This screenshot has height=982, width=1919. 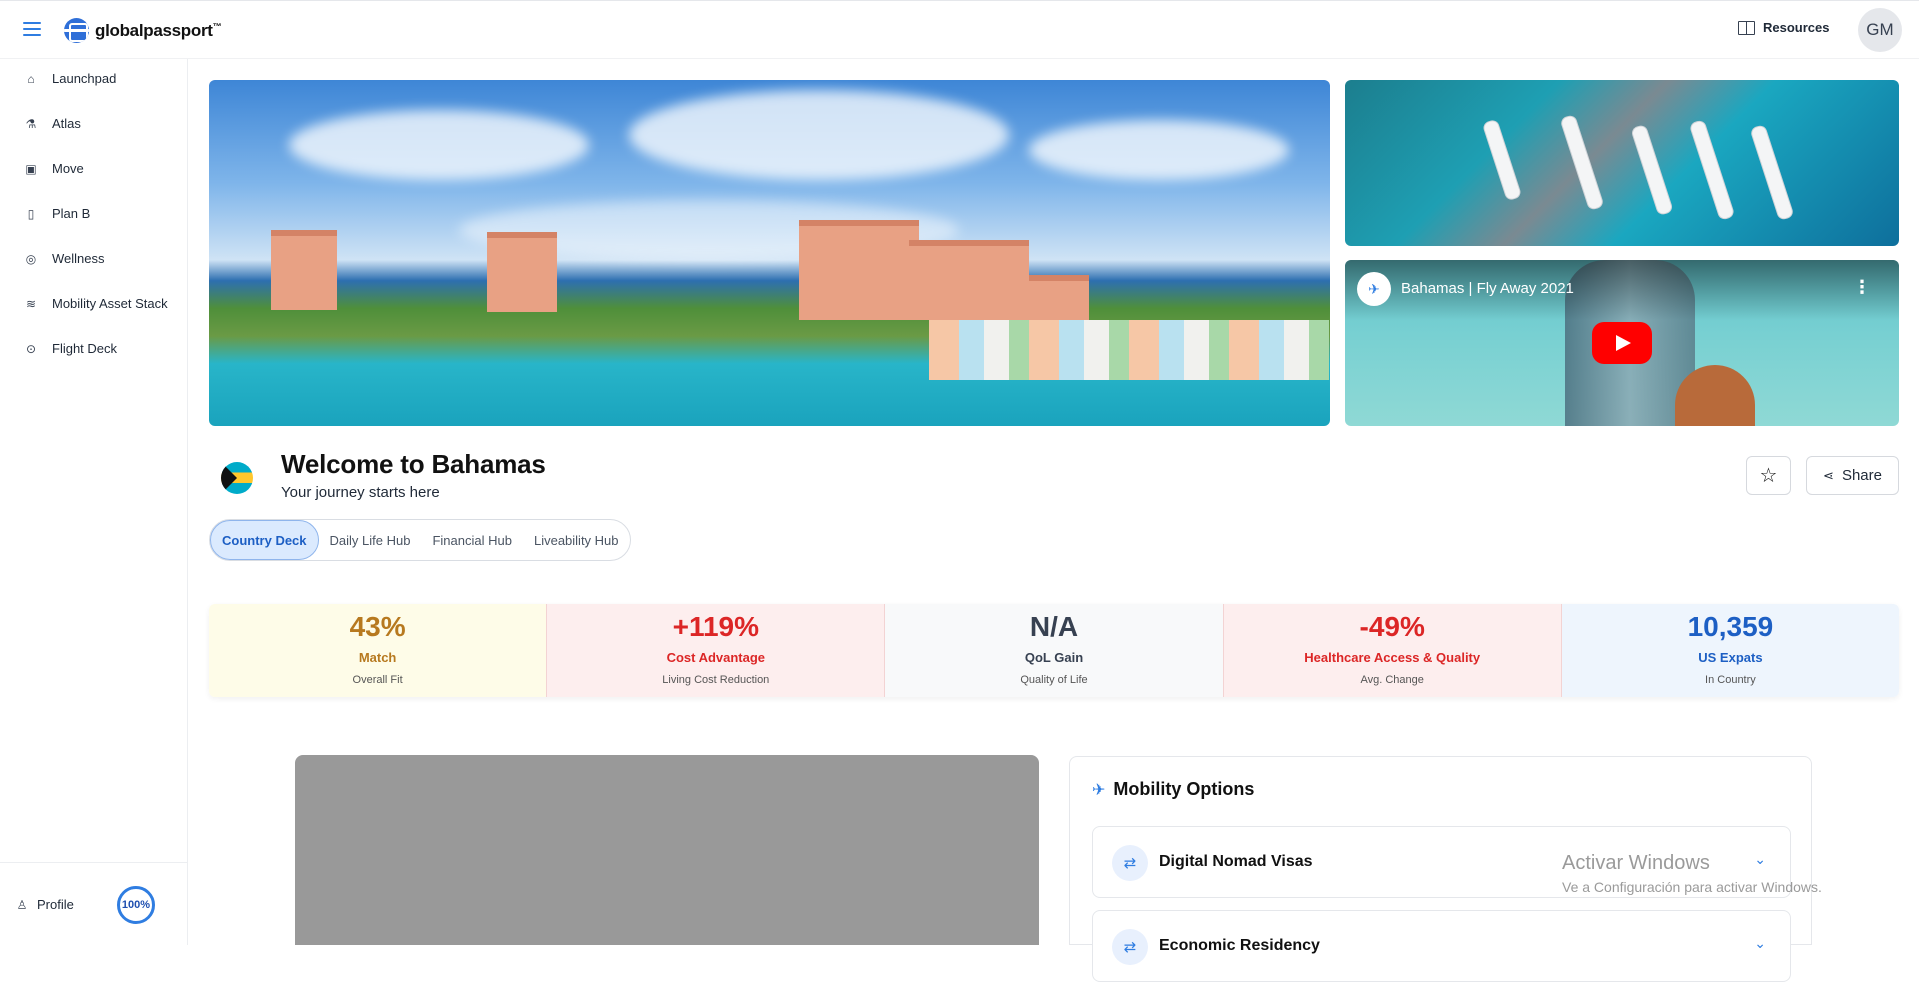 I want to click on logo: globalpassport™, so click(x=143, y=30).